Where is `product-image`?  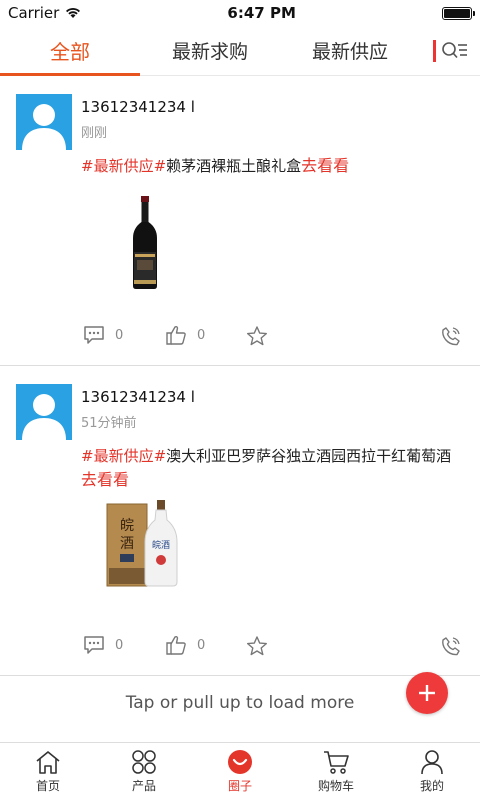
product-image is located at coordinates (145, 242).